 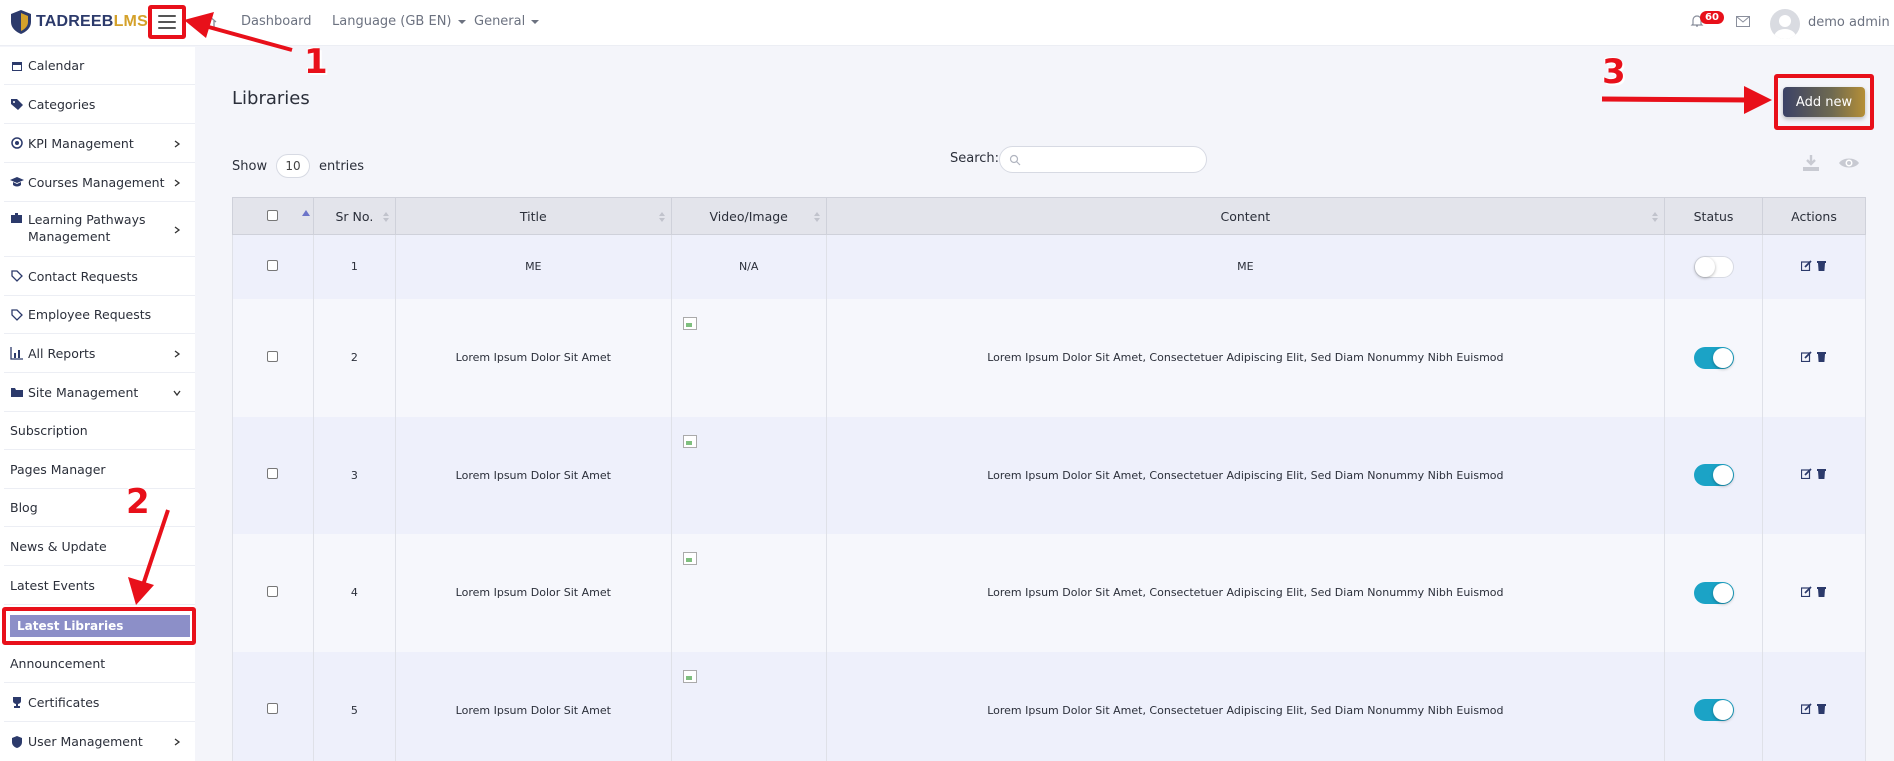 What do you see at coordinates (816, 217) in the screenshot?
I see `sort-icon` at bounding box center [816, 217].